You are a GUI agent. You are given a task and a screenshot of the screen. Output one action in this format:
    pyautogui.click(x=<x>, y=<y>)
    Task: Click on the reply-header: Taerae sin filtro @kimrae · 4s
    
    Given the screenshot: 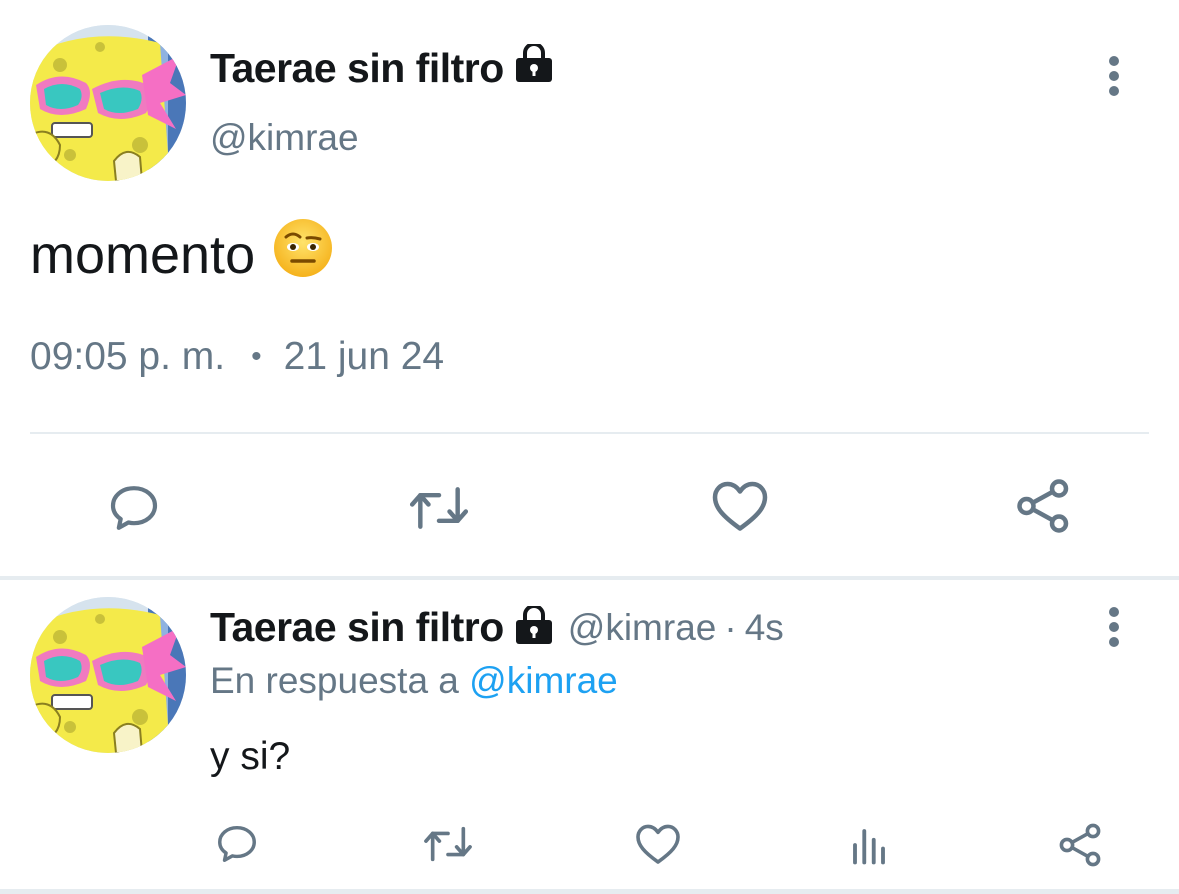 What is the action you would take?
    pyautogui.click(x=497, y=627)
    